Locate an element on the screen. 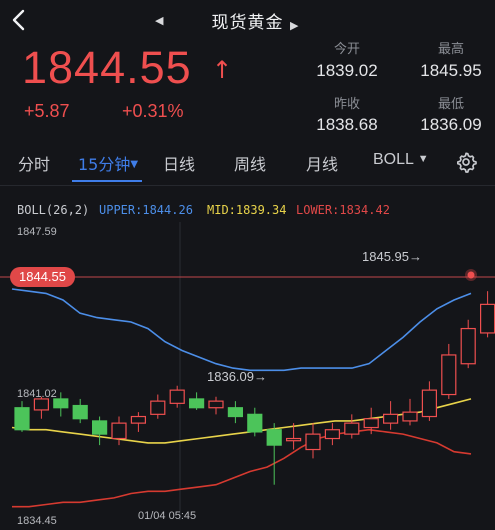  triangle-right-icon: ▶ is located at coordinates (294, 25).